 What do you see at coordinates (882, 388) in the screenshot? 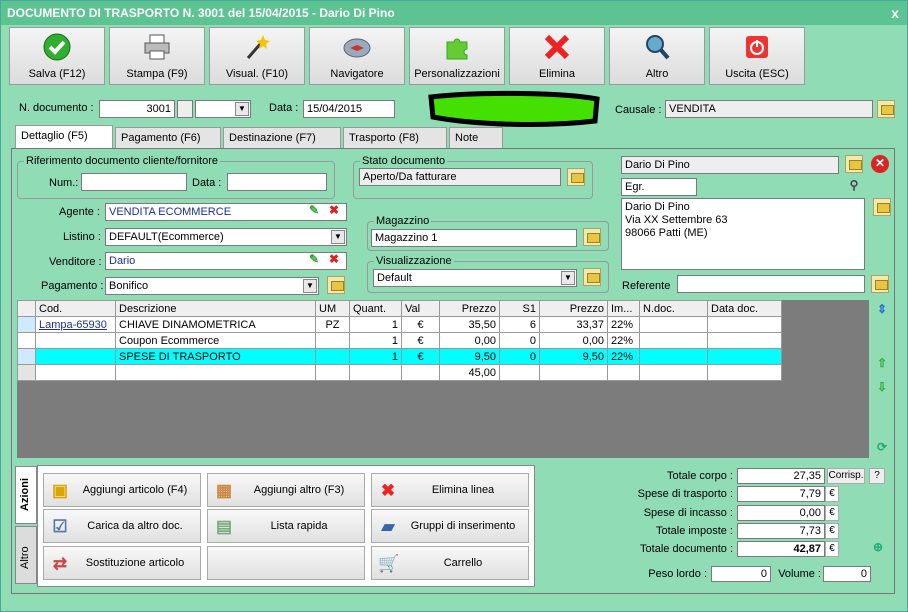
I see `move-down-icon: ⇩` at bounding box center [882, 388].